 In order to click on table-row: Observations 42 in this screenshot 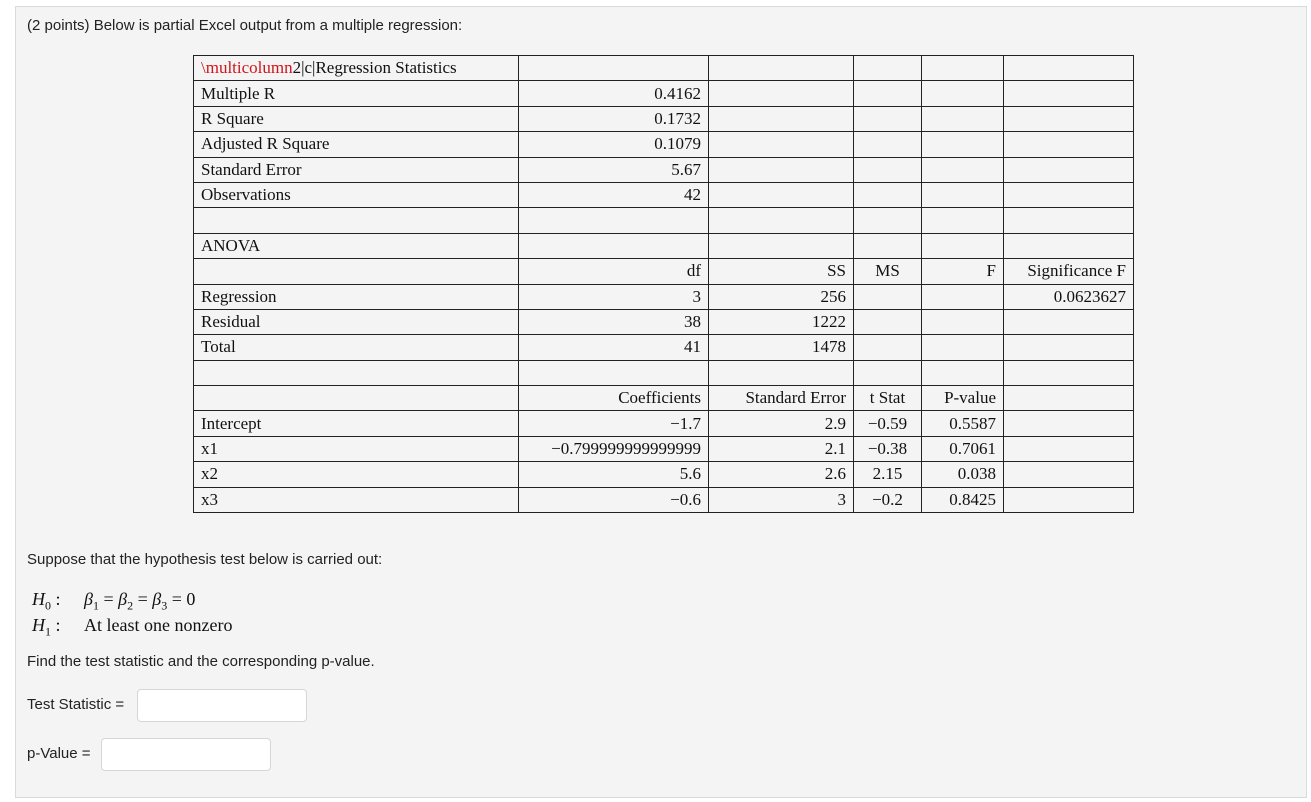, I will do `click(663, 195)`.